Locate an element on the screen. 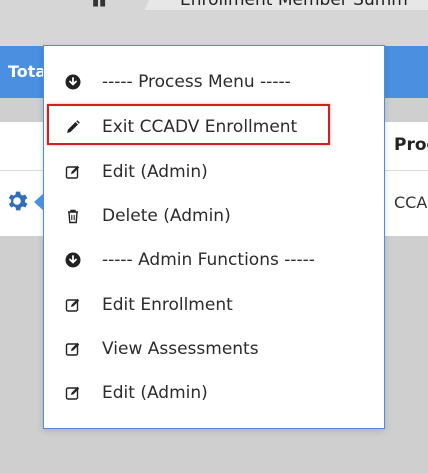 Image resolution: width=428 pixels, height=473 pixels. menu-item-delete-admin: Delete (Admin) is located at coordinates (219, 216).